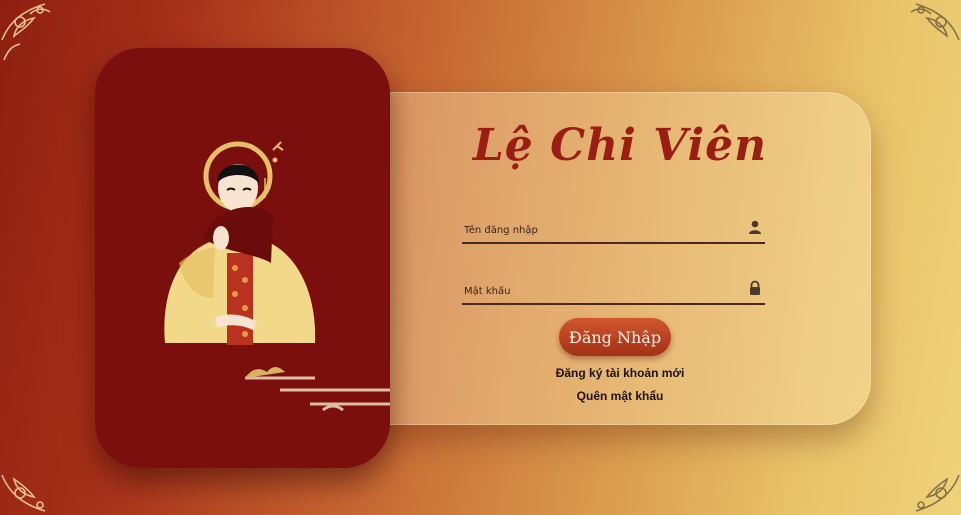 Image resolution: width=961 pixels, height=515 pixels. I want to click on password-input, so click(594, 291).